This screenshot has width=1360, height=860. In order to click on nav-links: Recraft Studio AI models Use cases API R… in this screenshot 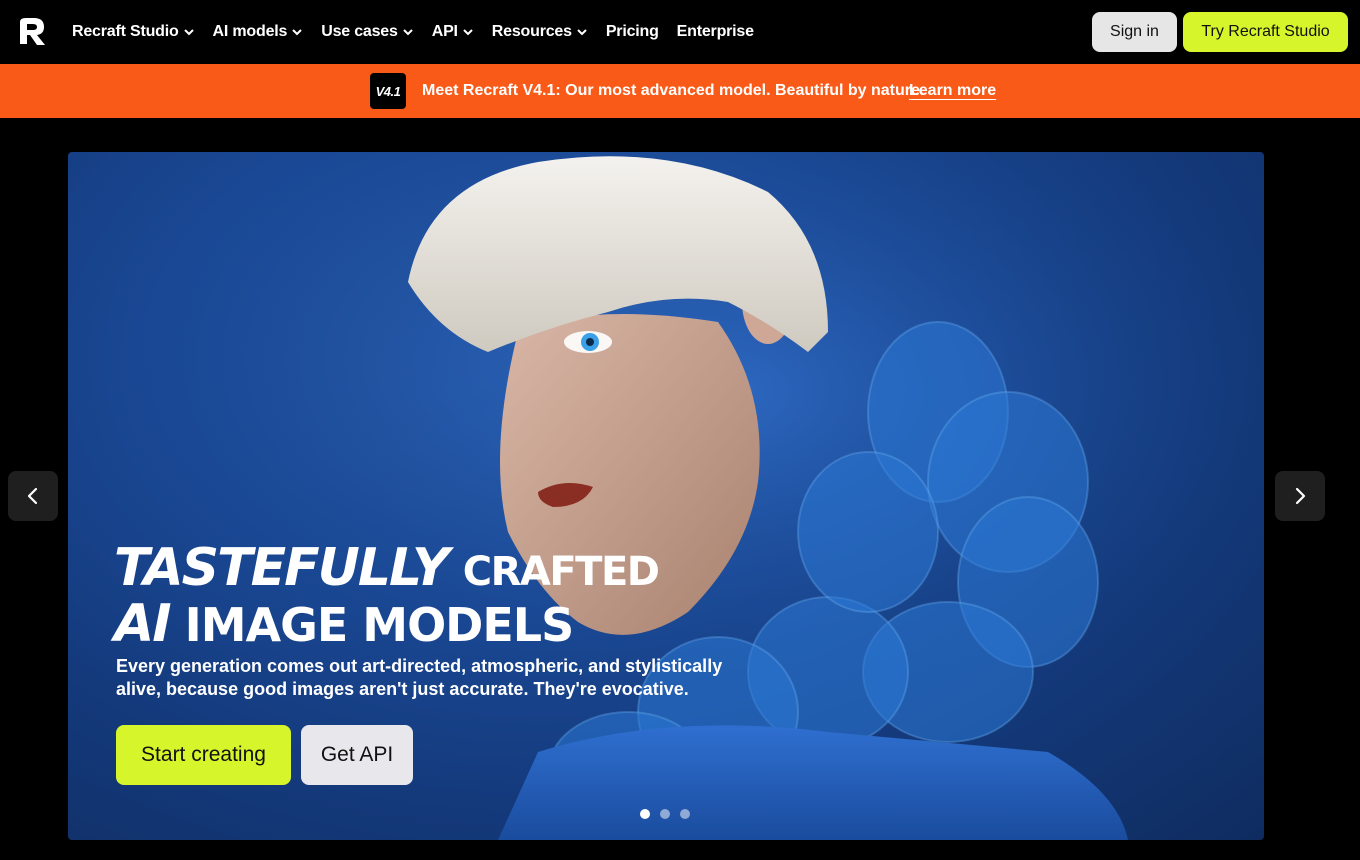, I will do `click(422, 32)`.